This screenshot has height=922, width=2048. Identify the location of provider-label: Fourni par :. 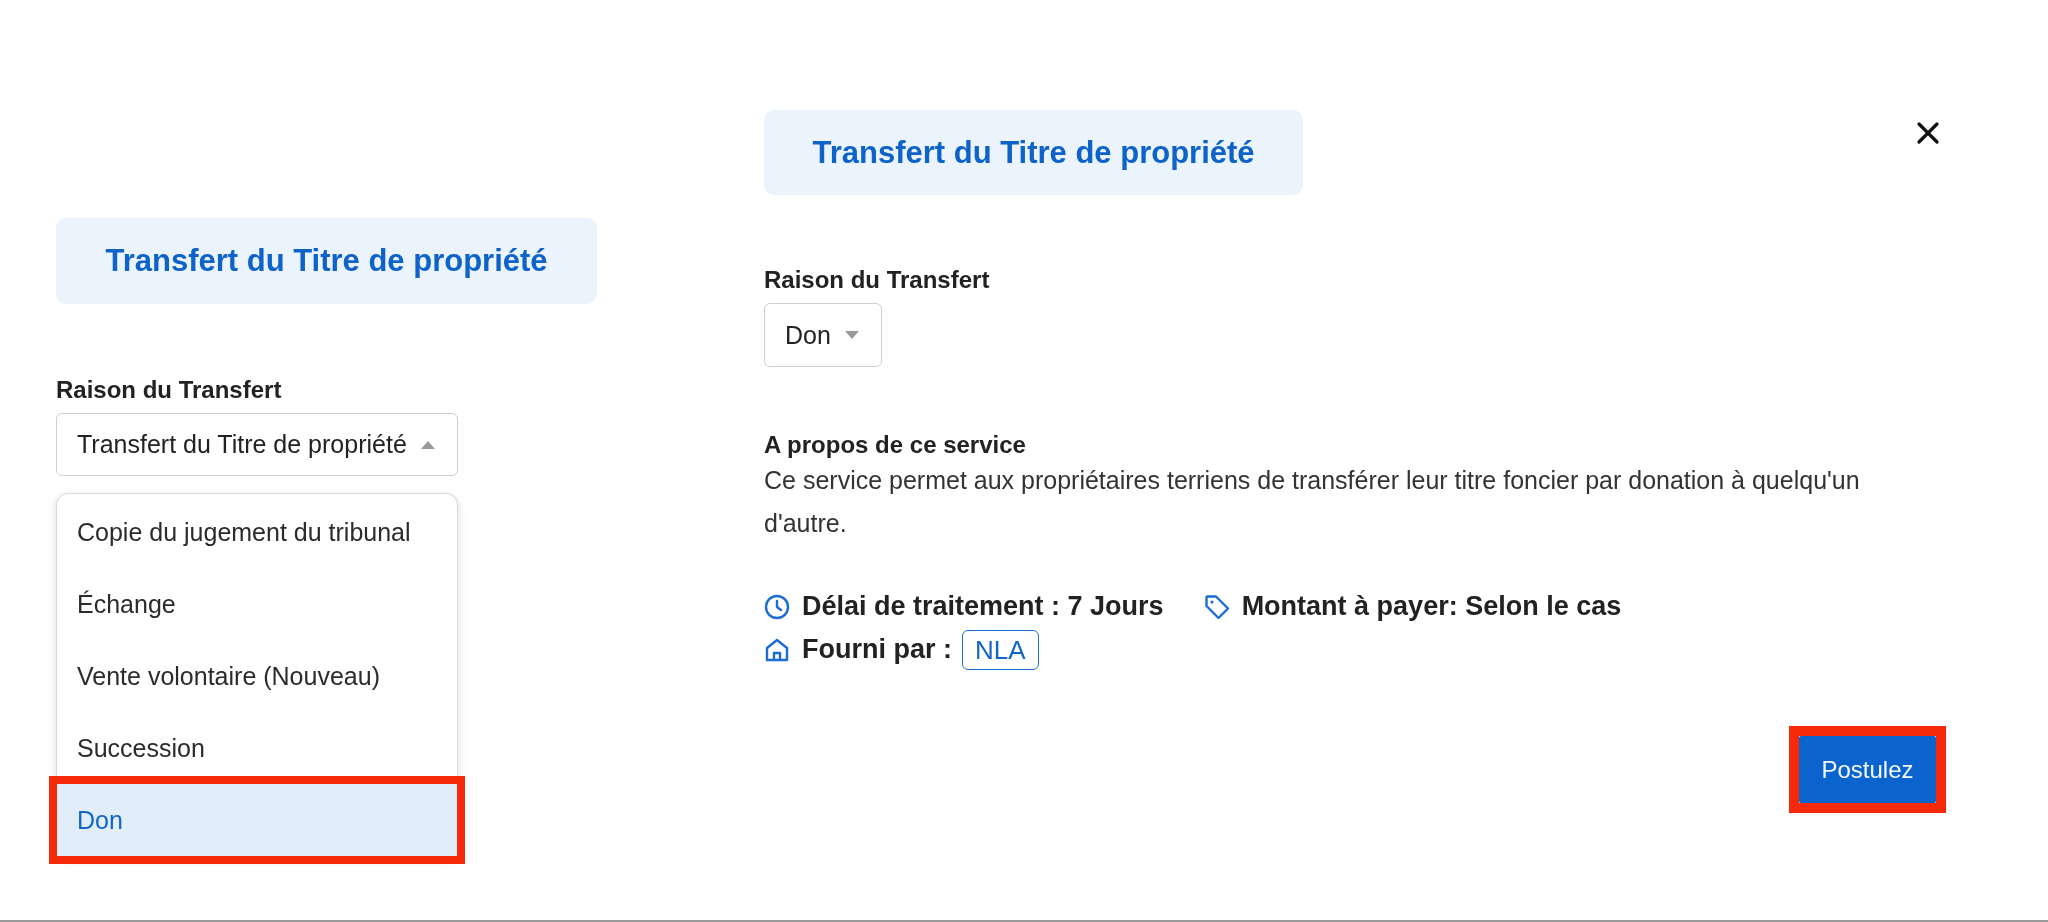
(877, 649).